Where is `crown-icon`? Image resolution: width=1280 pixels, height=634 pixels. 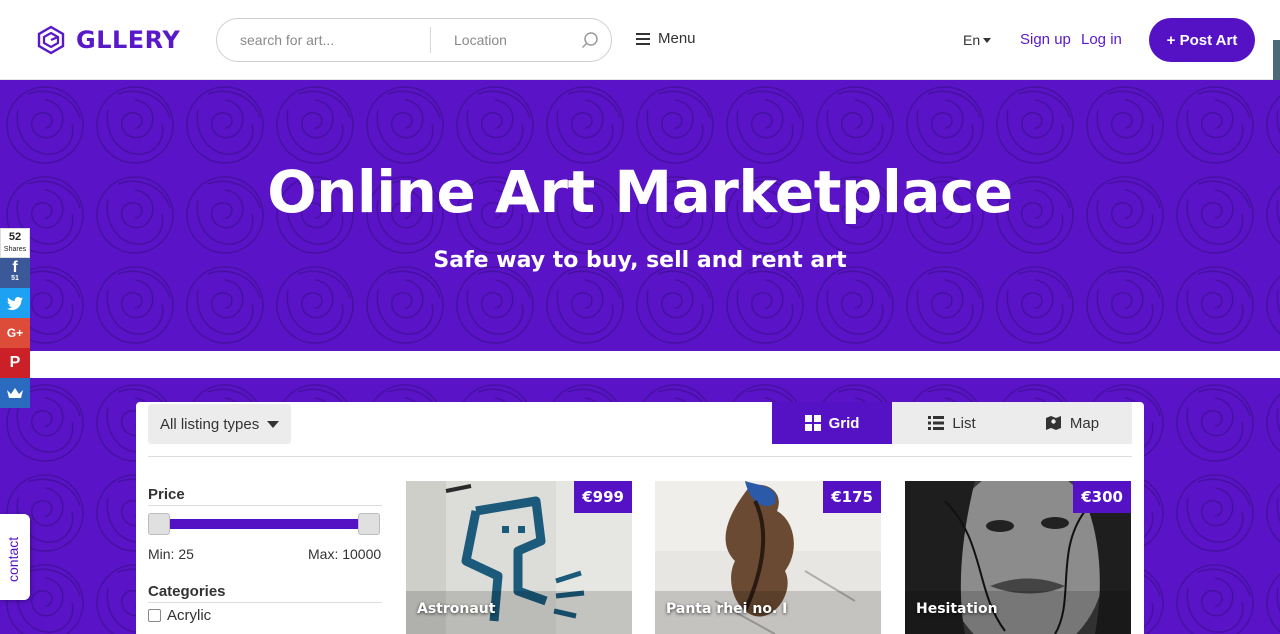
crown-icon is located at coordinates (15, 393).